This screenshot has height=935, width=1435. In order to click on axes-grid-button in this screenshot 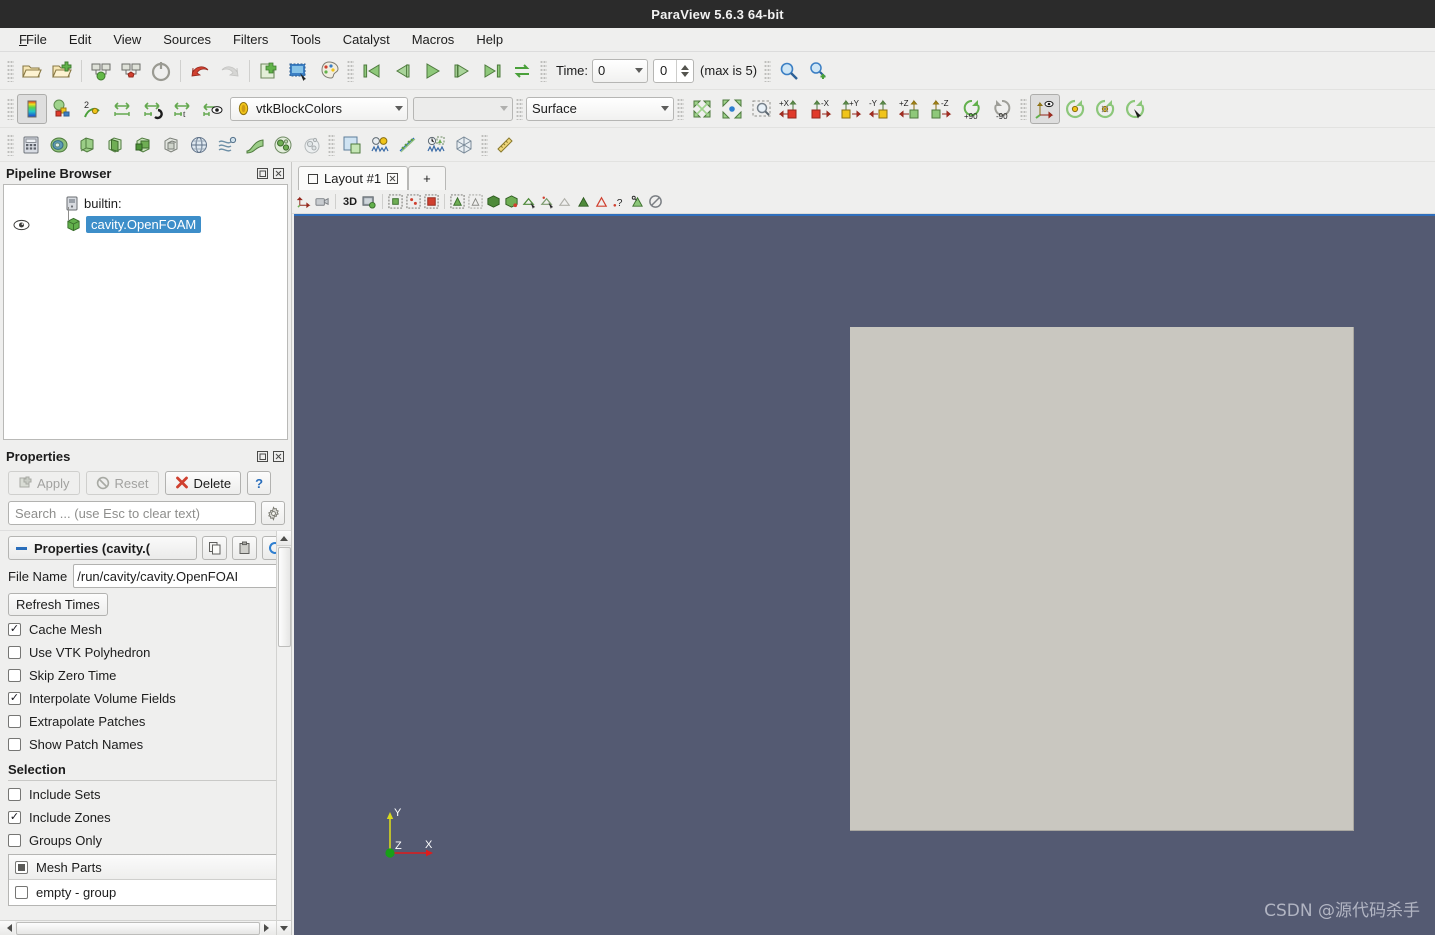, I will do `click(464, 145)`.